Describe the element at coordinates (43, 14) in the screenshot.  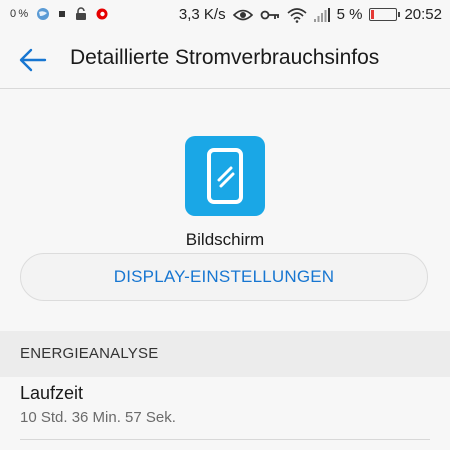
I see `globe-icon` at that location.